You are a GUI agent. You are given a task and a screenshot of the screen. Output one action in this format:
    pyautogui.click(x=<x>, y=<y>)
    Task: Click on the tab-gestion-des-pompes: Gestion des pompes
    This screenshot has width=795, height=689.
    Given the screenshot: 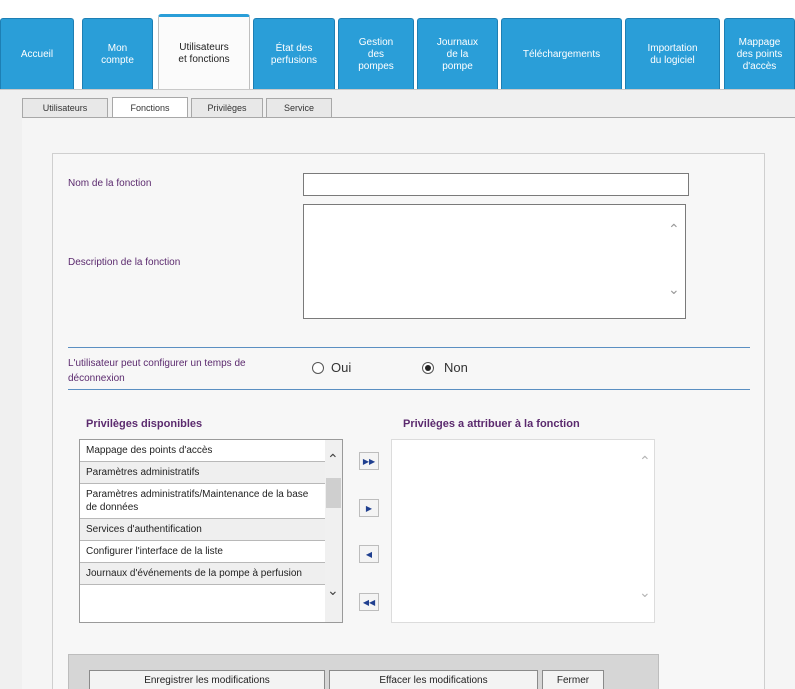 What is the action you would take?
    pyautogui.click(x=376, y=54)
    